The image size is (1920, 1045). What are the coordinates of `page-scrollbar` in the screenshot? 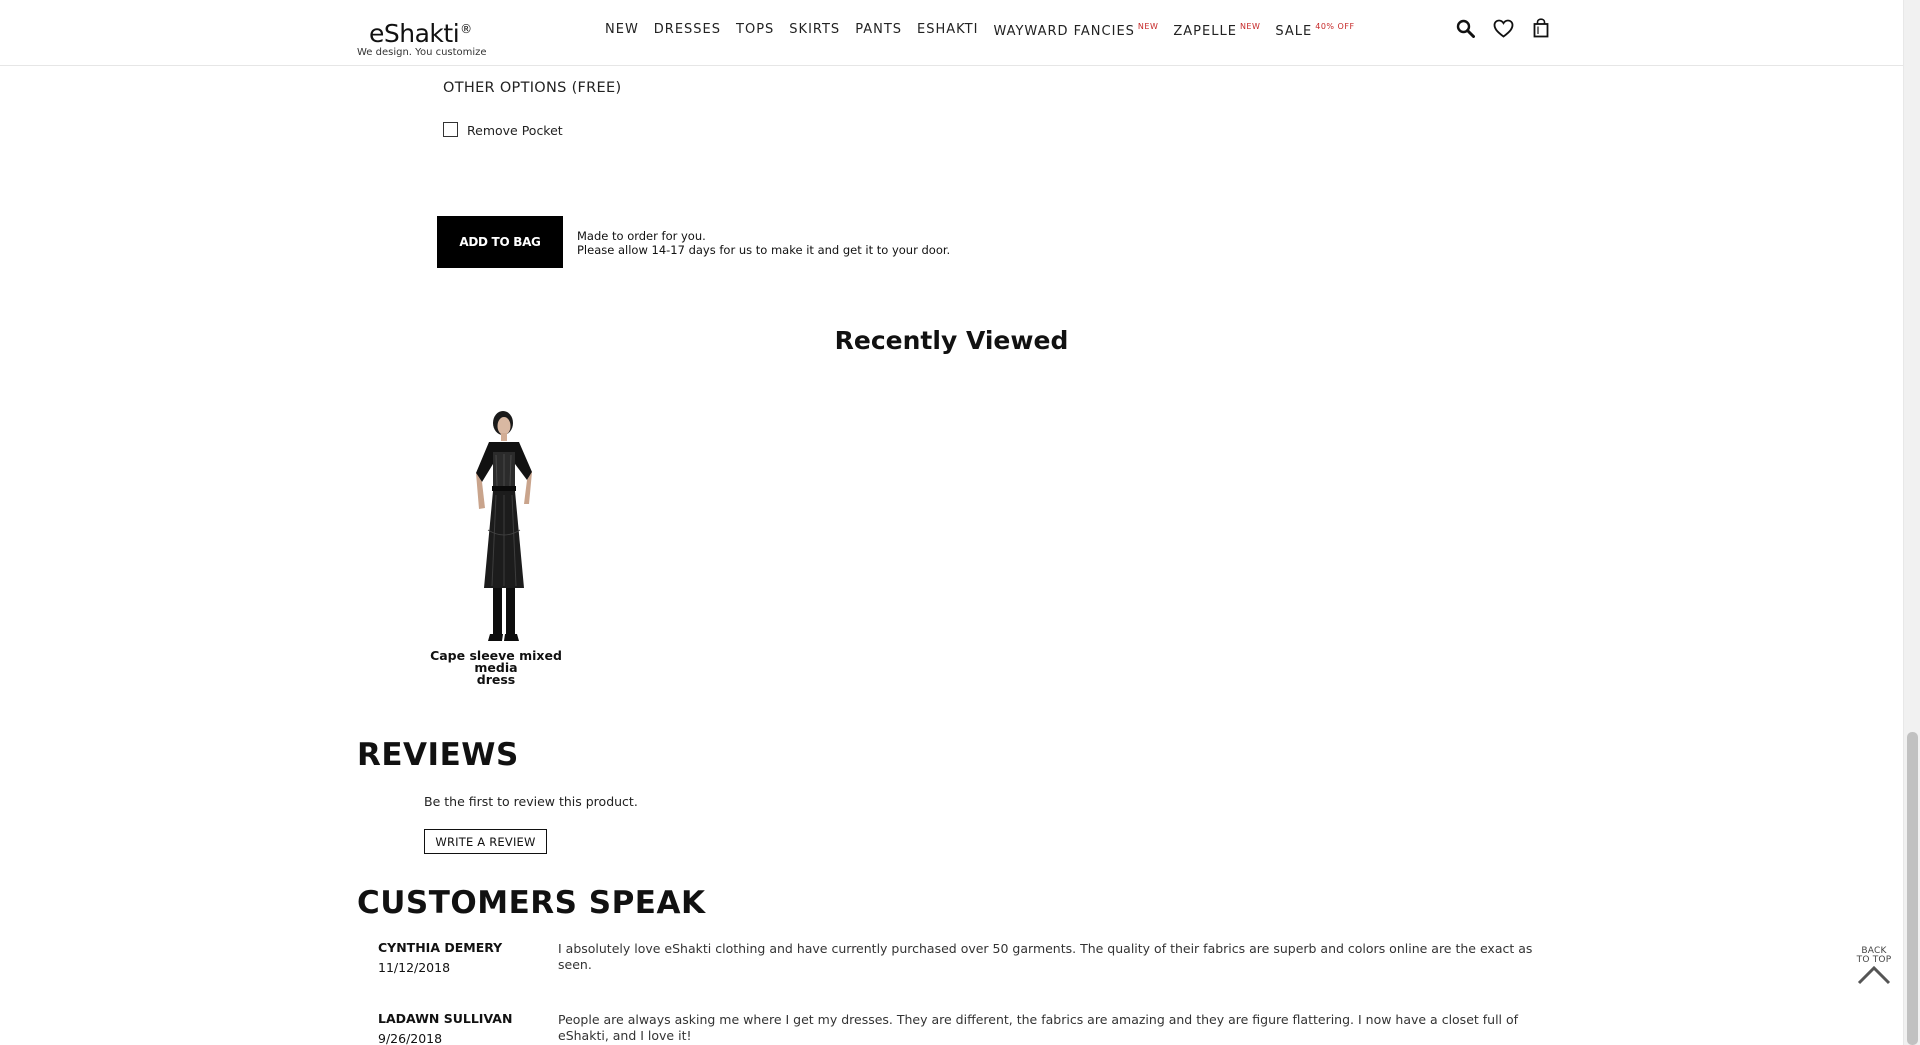 It's located at (1911, 522).